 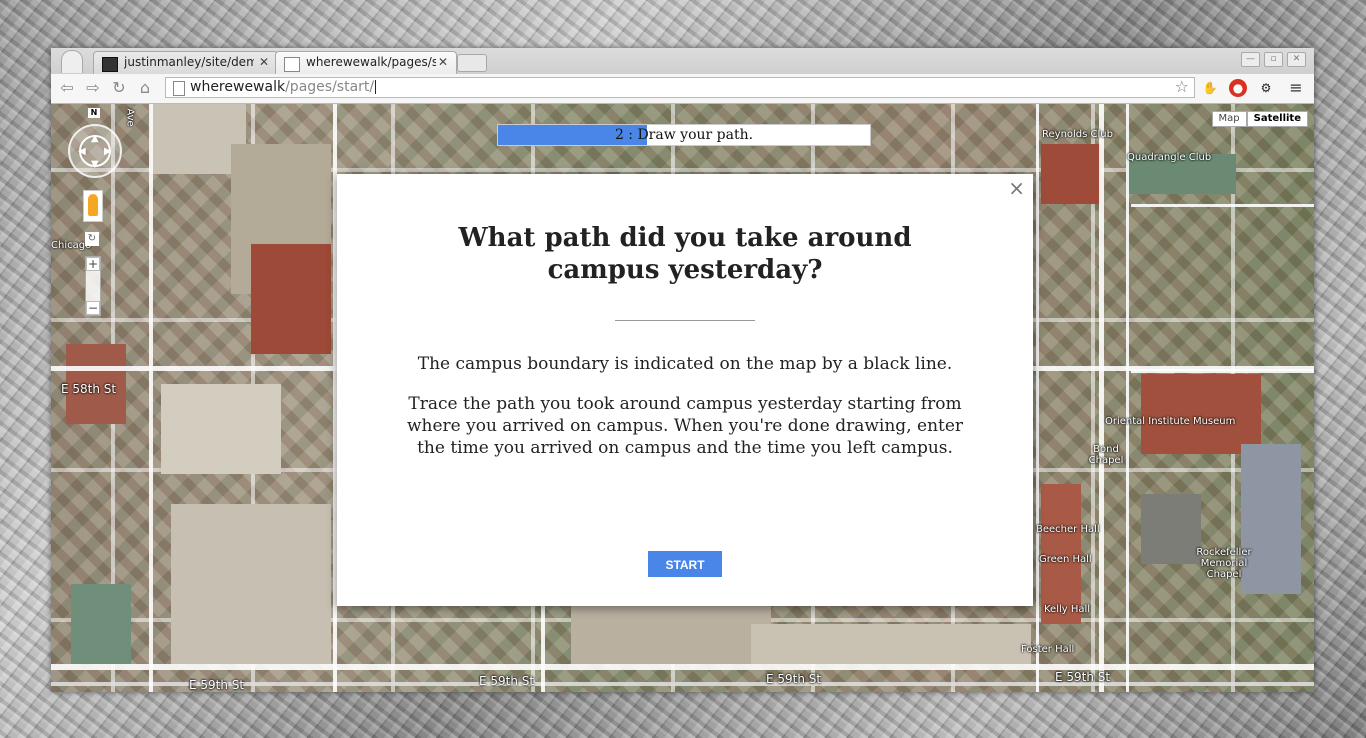 I want to click on pan-control: ▲ ▼ ◀ ▶, so click(x=95, y=151).